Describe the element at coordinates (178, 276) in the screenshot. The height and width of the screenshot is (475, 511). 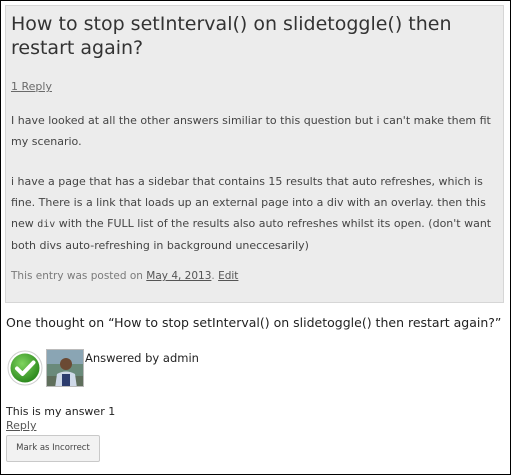
I see `post-date-link: May 4, 2013` at that location.